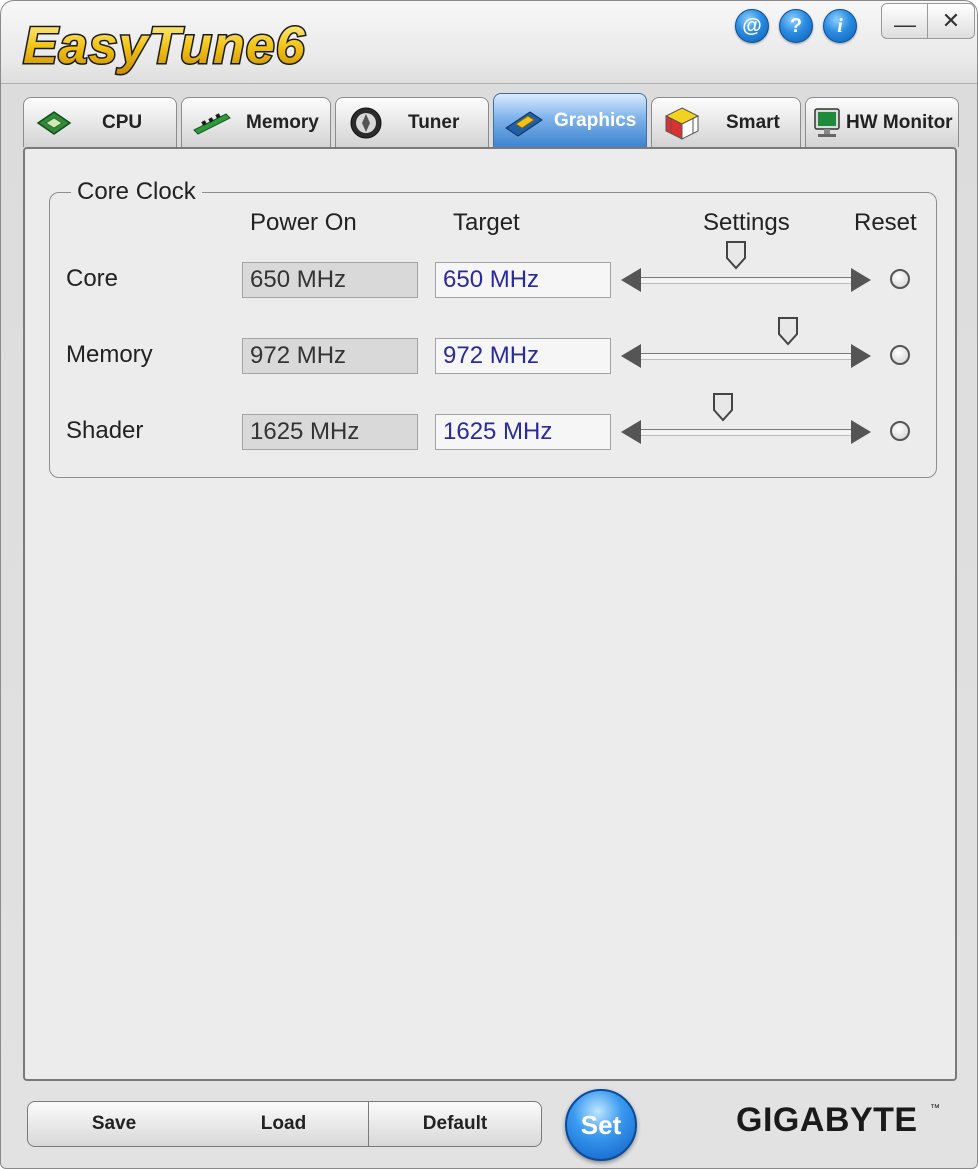 The height and width of the screenshot is (1169, 978). Describe the element at coordinates (282, 122) in the screenshot. I see `tab-label: Memory` at that location.